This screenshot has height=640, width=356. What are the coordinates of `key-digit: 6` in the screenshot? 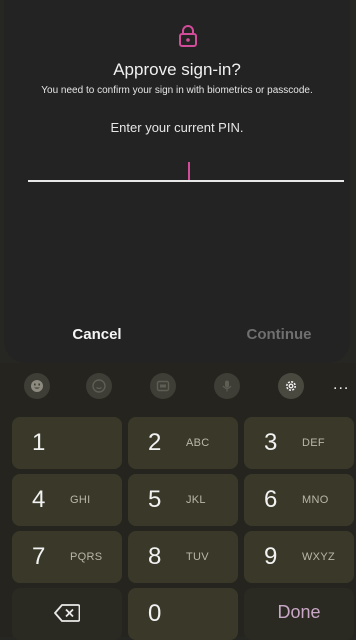 It's located at (271, 499).